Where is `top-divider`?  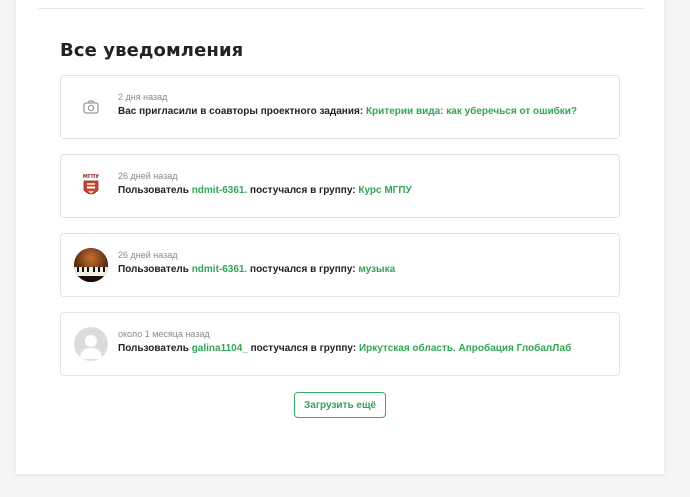
top-divider is located at coordinates (341, 8).